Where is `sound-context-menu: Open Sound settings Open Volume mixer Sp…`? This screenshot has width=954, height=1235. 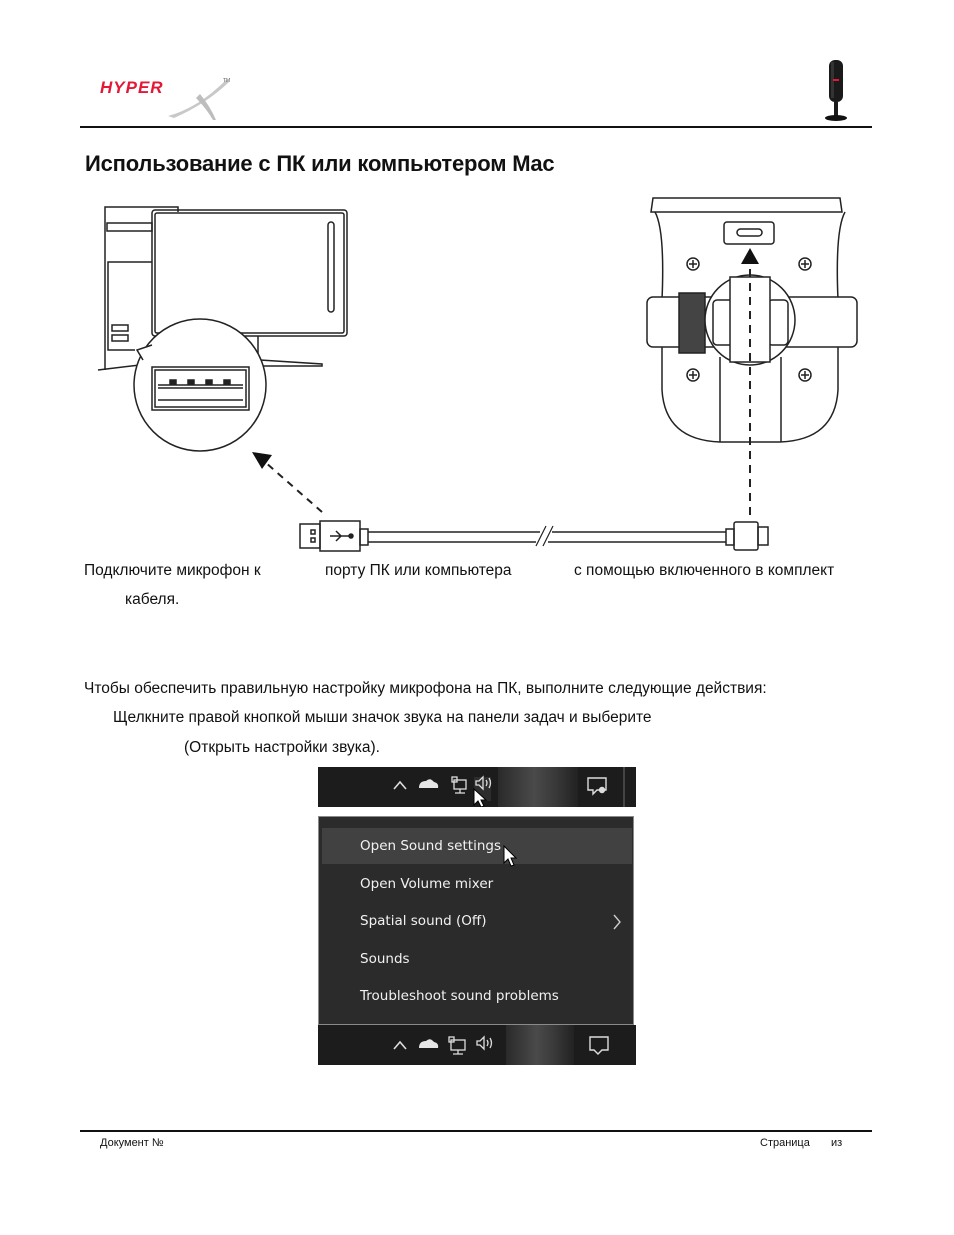
sound-context-menu: Open Sound settings Open Volume mixer Sp… is located at coordinates (476, 920).